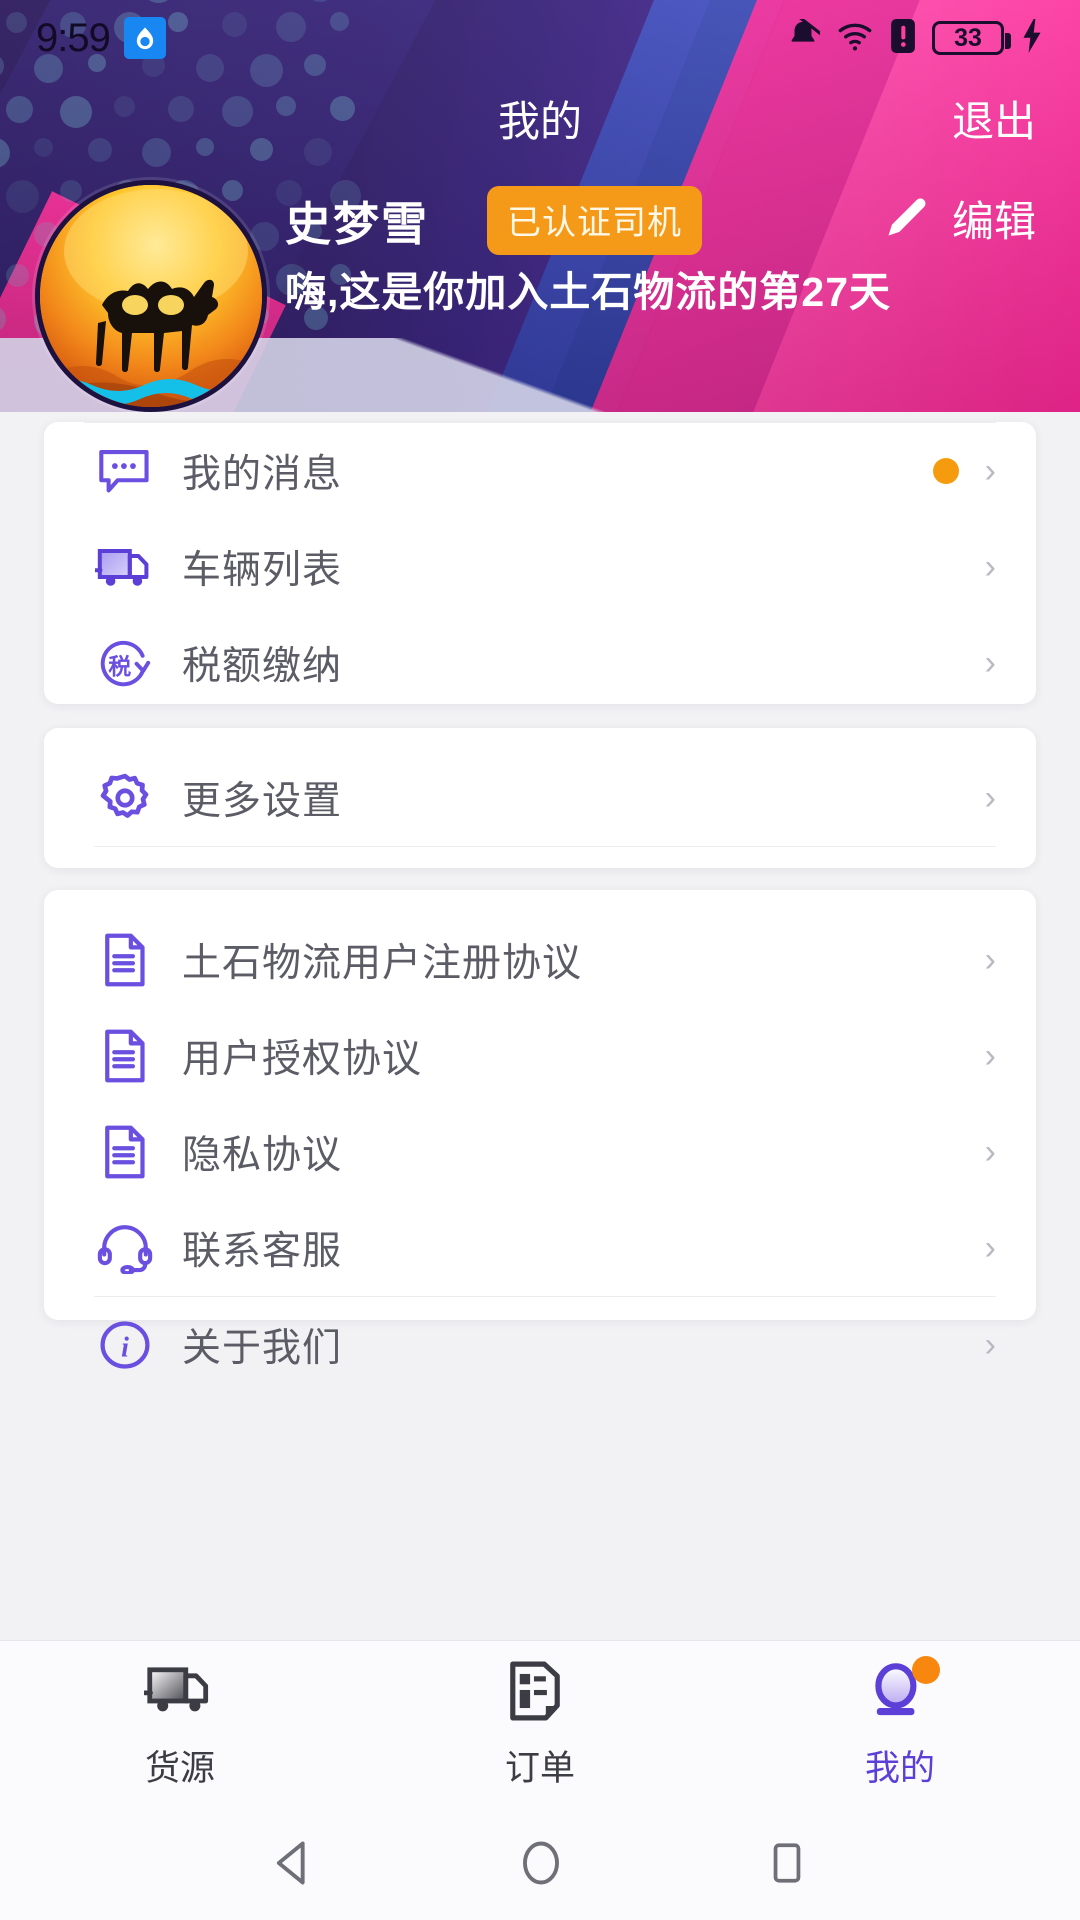 This screenshot has height=1920, width=1080. Describe the element at coordinates (540, 38) in the screenshot. I see `status-bar: 9:59 33` at that location.